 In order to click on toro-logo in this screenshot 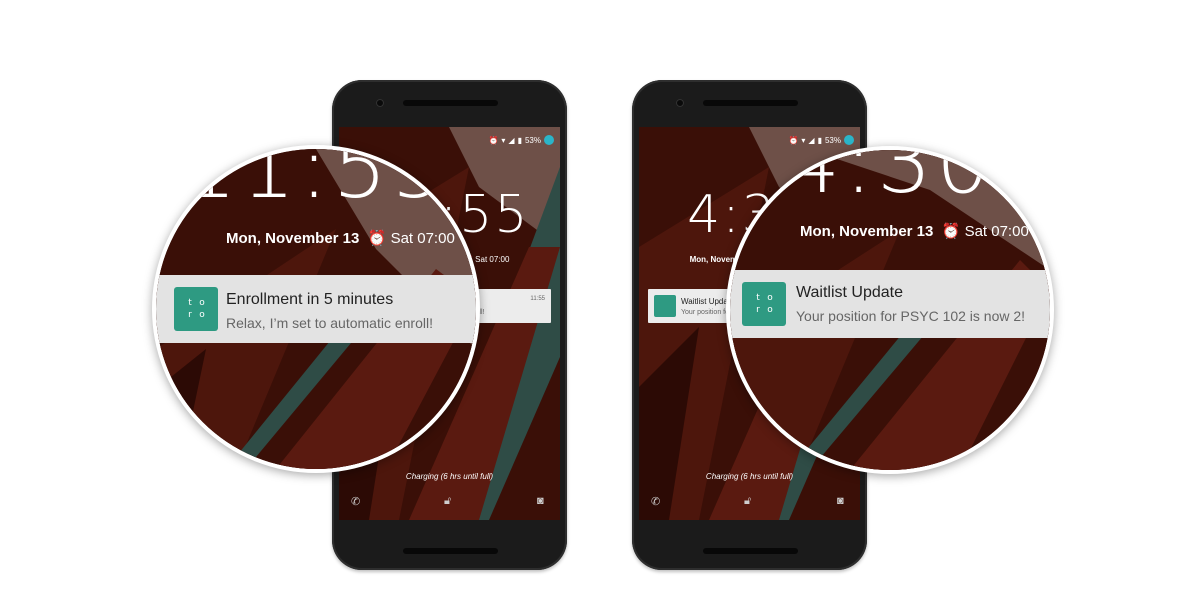, I will do `click(665, 306)`.